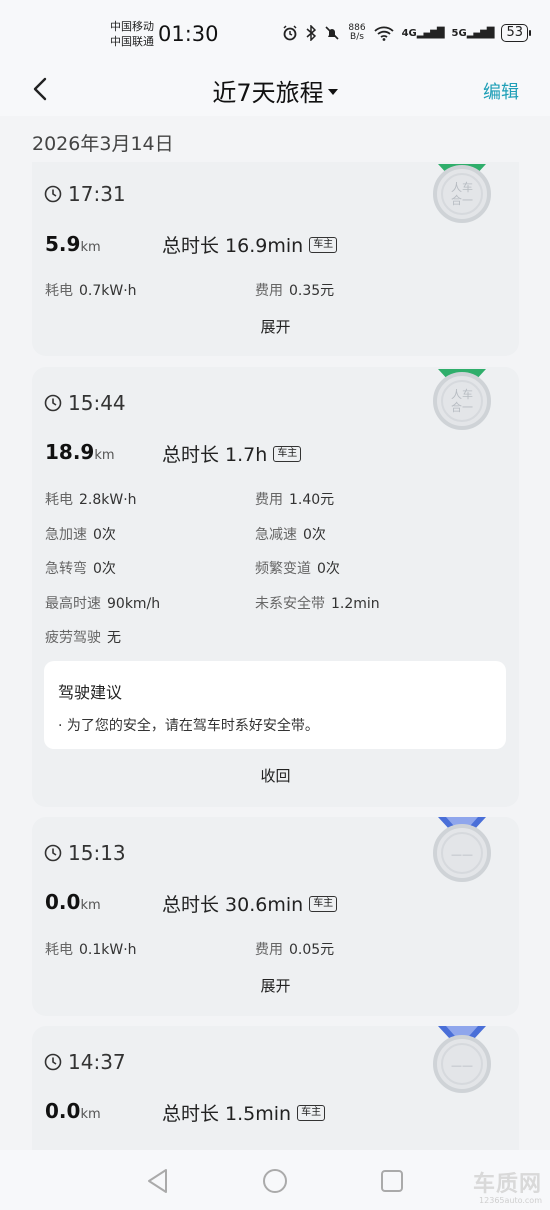 The height and width of the screenshot is (1210, 550). Describe the element at coordinates (290, 33) in the screenshot. I see `alarm-icon` at that location.